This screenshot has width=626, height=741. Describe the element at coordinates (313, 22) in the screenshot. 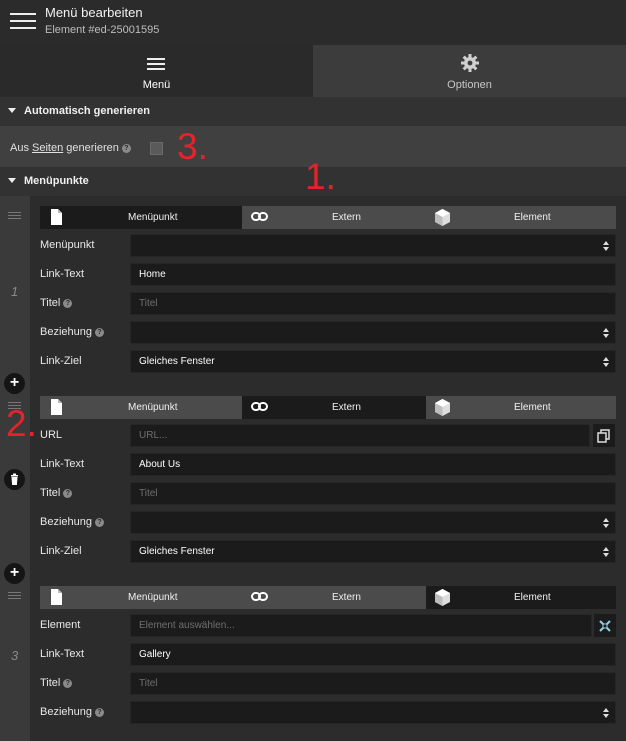

I see `header-bar: Menü bearbeiten Element #ed-25001595` at that location.